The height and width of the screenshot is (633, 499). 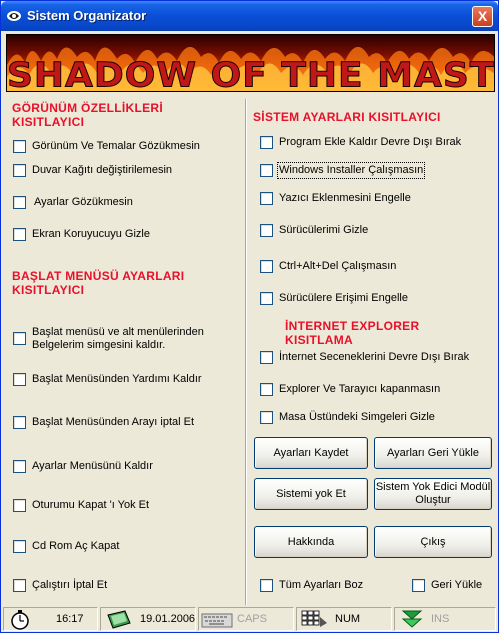 I want to click on remove-help-checkbox: Başlat Menüsünden Yardımı Kaldır, so click(x=107, y=379).